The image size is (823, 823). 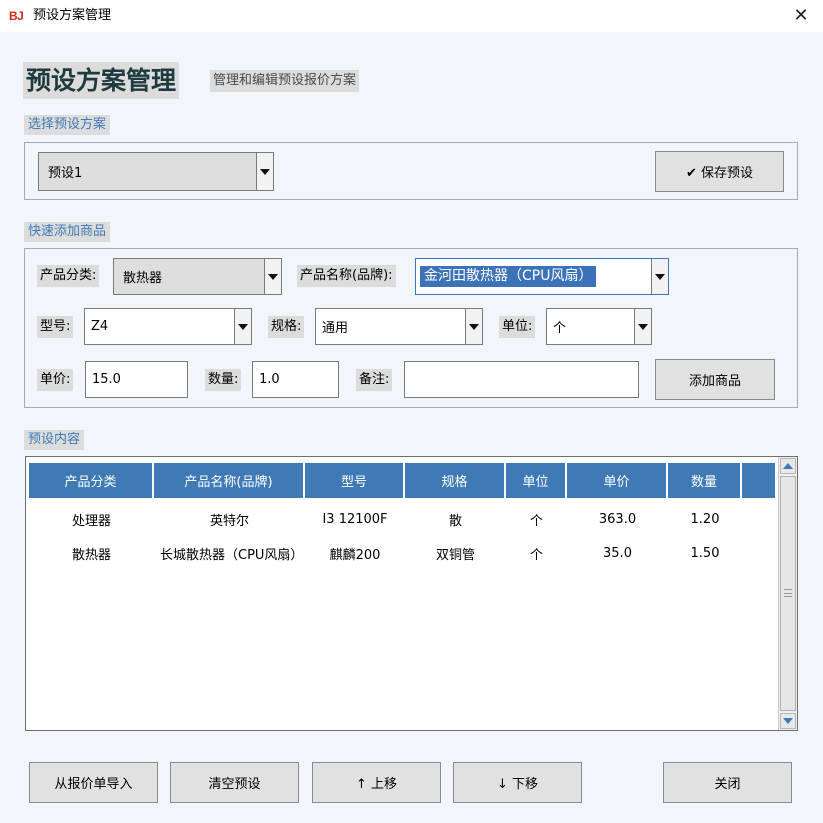 I want to click on close-button: 关闭, so click(x=727, y=782).